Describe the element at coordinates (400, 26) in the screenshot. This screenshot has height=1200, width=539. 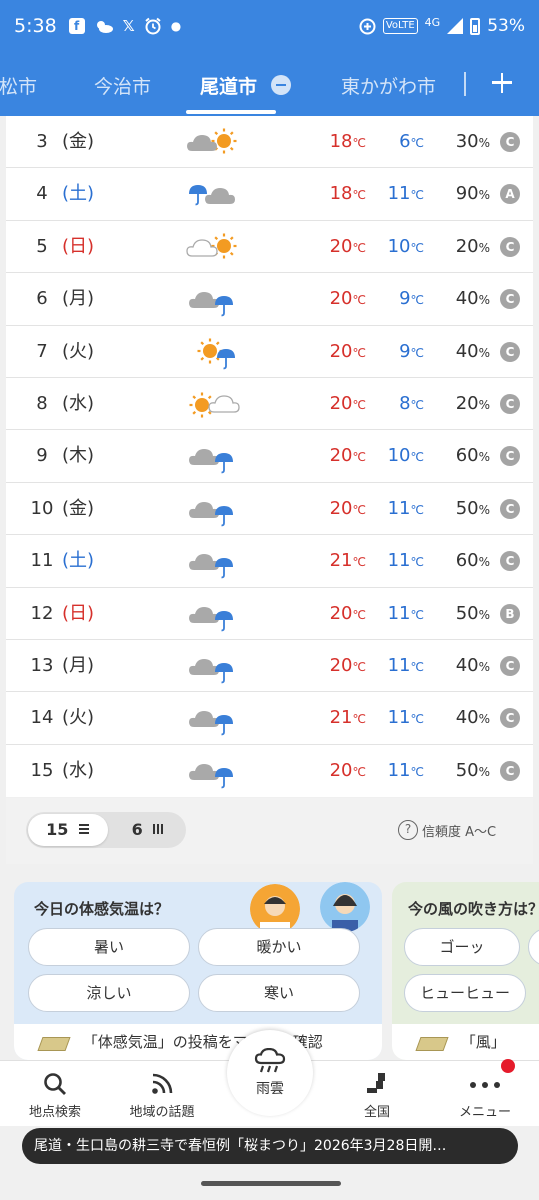
I see `volte-badge: VoLTE` at that location.